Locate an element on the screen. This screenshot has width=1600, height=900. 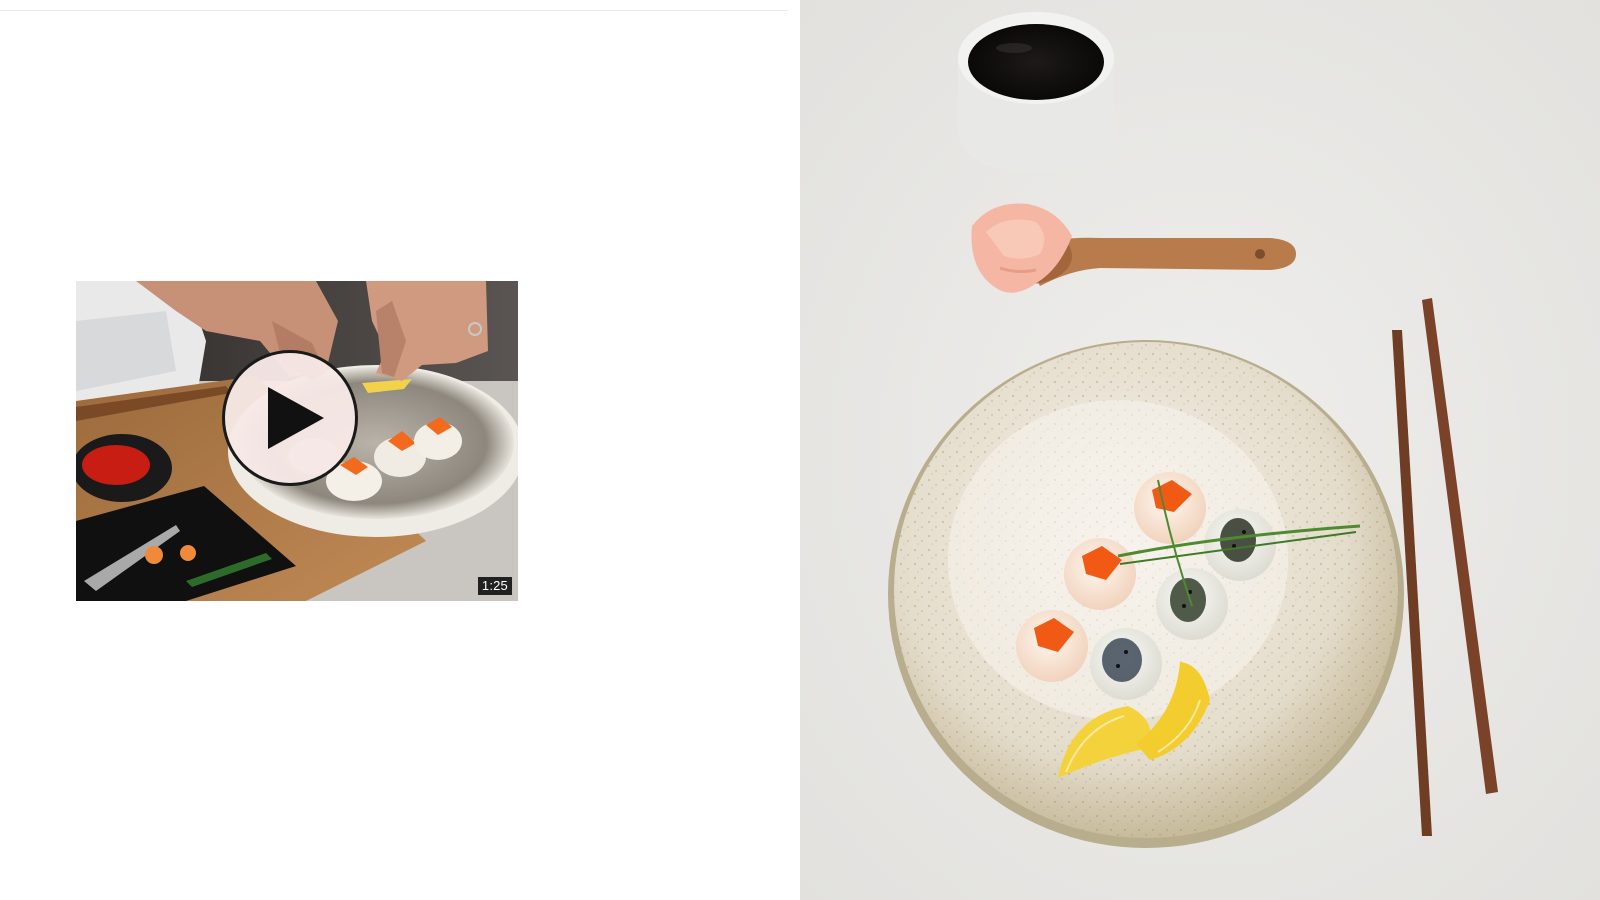
play-icon is located at coordinates (296, 418).